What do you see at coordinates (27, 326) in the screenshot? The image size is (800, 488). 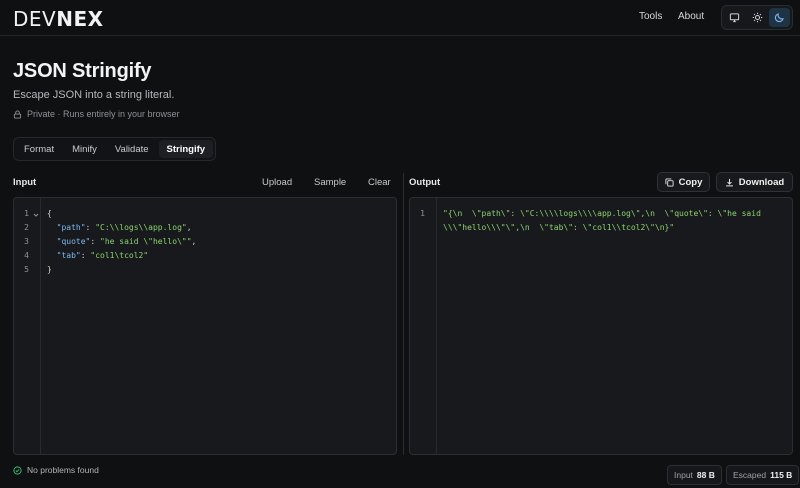 I see `input-gutter: 1 2 3 4 5` at bounding box center [27, 326].